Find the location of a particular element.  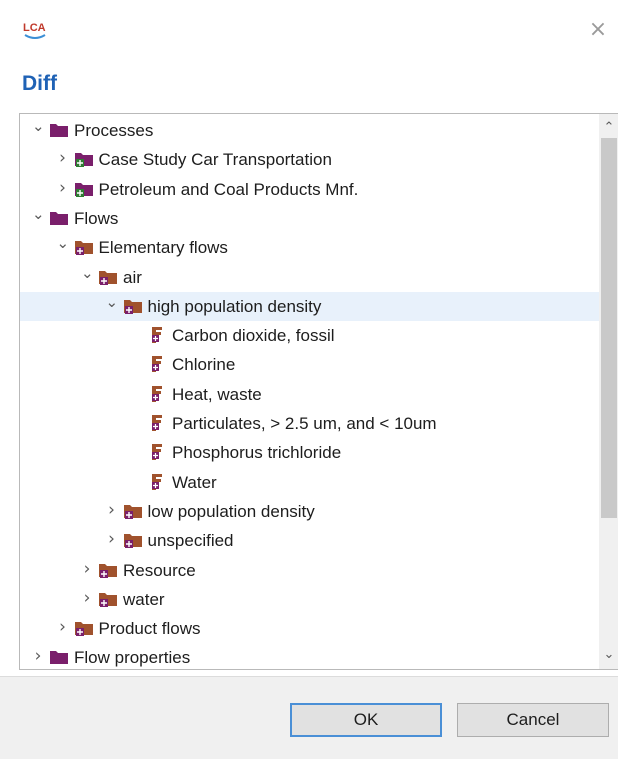

app-logo-icon: LCA is located at coordinates (34, 30).